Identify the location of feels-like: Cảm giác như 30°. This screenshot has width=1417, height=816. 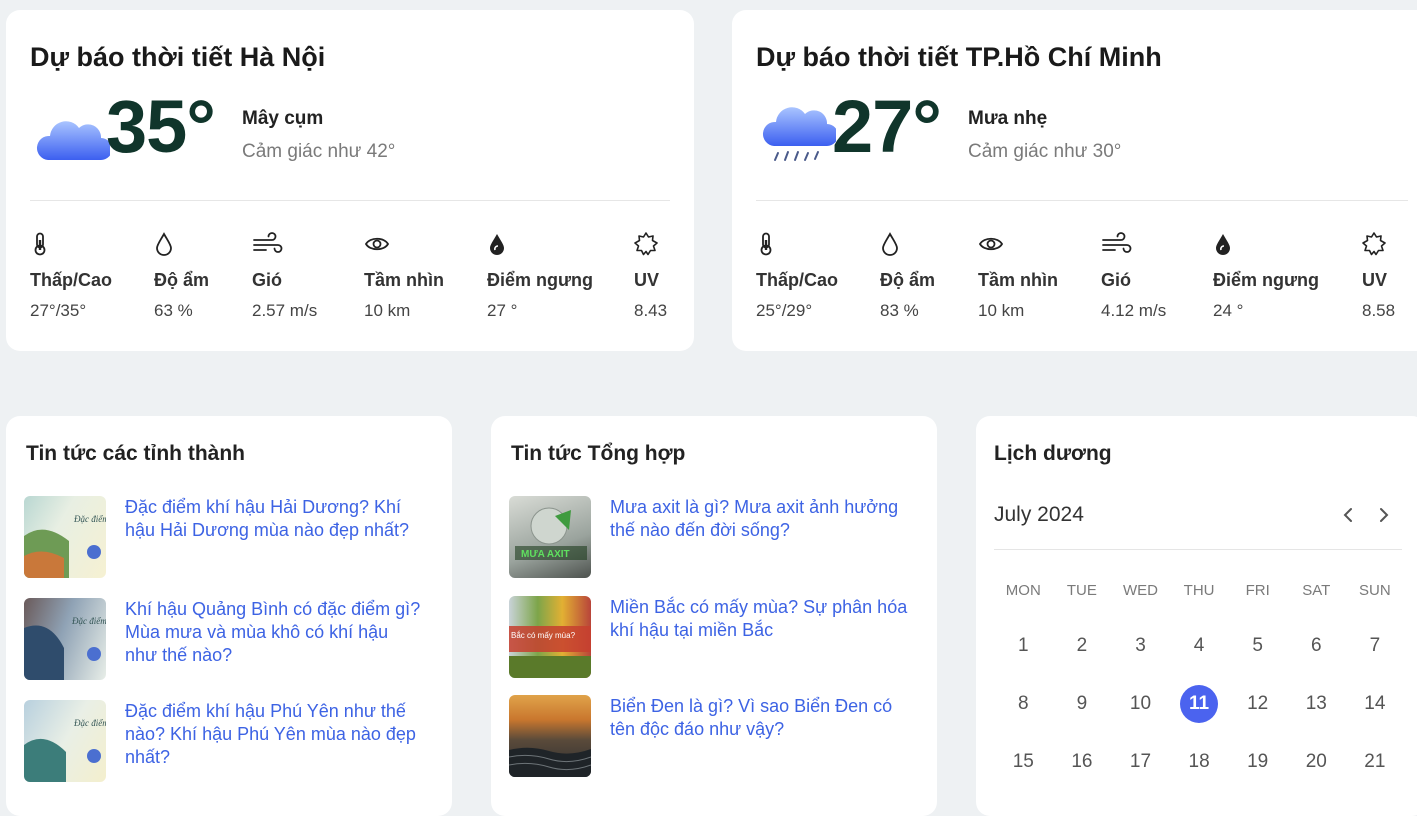
(1045, 151).